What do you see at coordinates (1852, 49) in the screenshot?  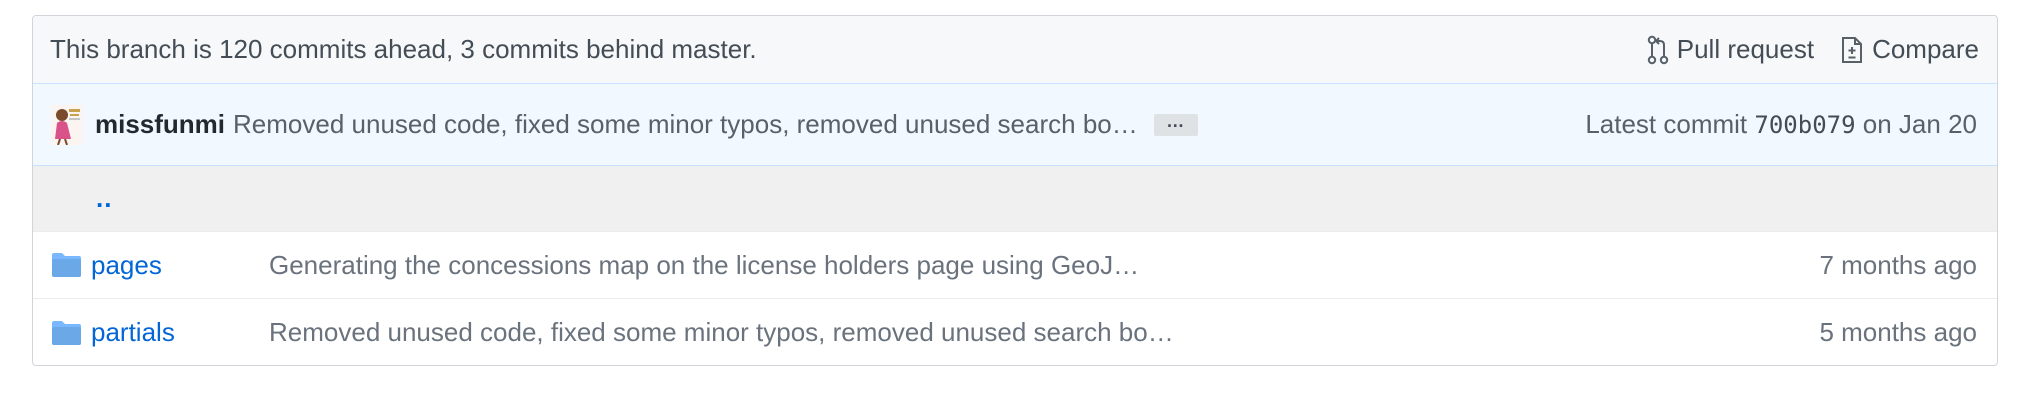 I see `diff-icon` at bounding box center [1852, 49].